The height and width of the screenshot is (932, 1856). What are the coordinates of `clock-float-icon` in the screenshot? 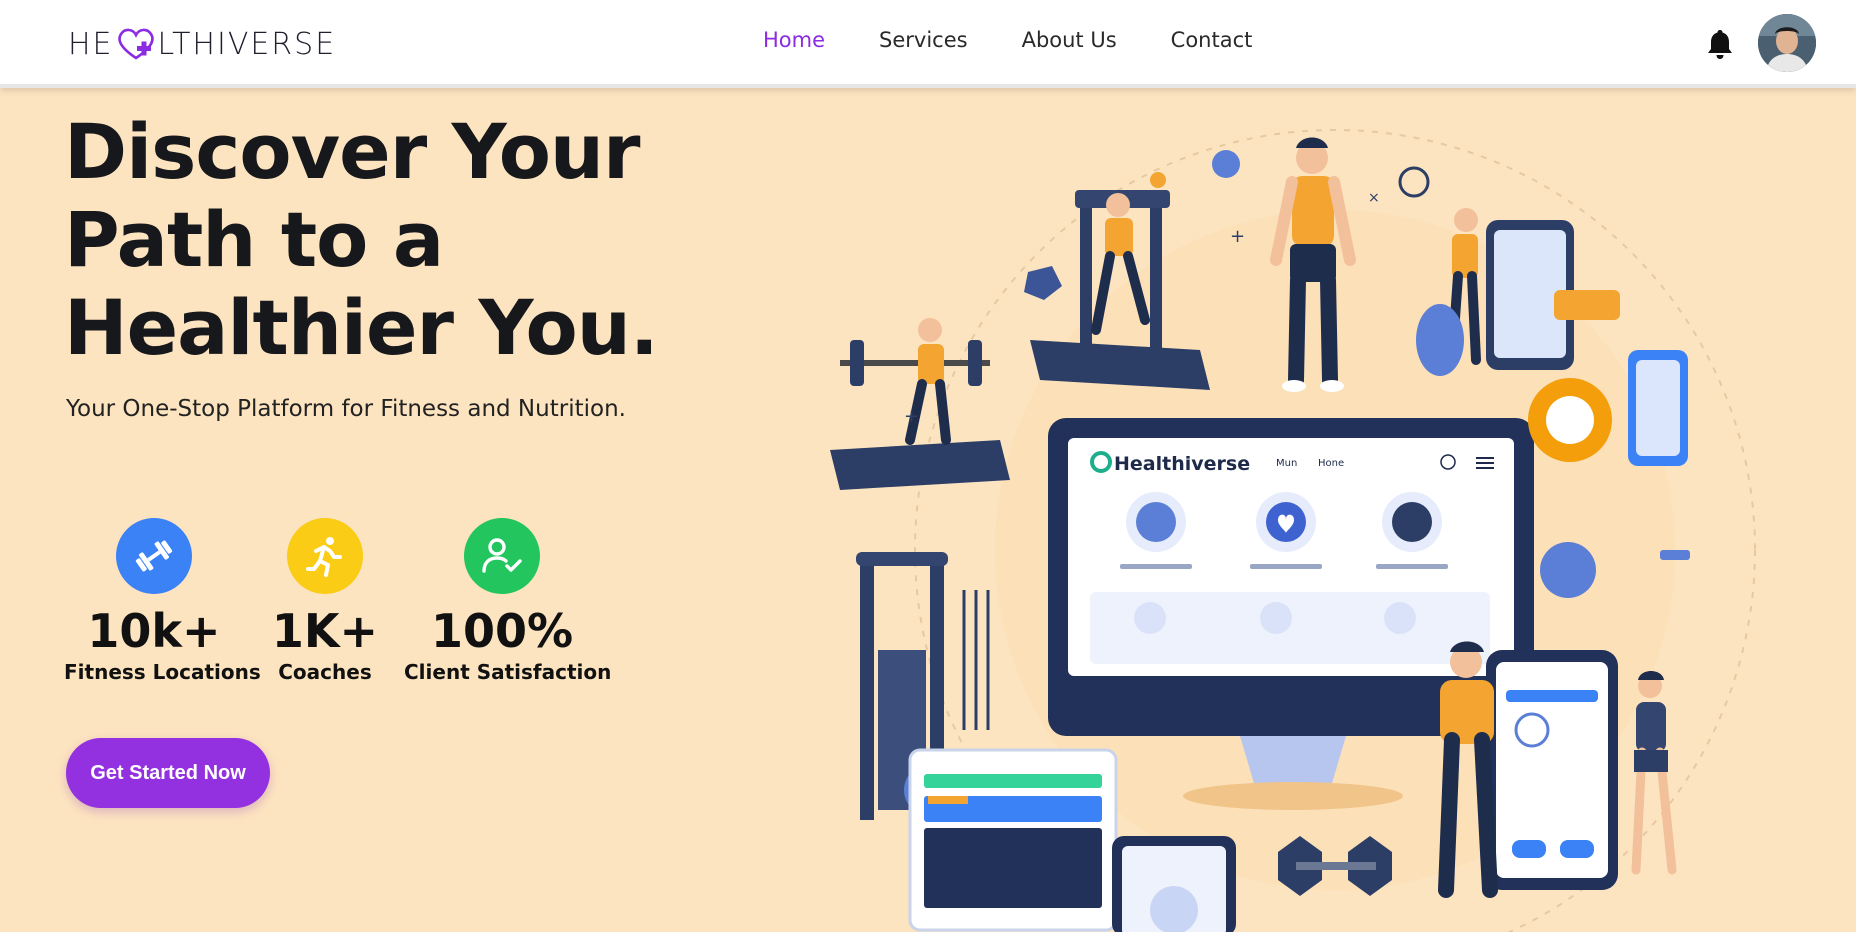 It's located at (1414, 182).